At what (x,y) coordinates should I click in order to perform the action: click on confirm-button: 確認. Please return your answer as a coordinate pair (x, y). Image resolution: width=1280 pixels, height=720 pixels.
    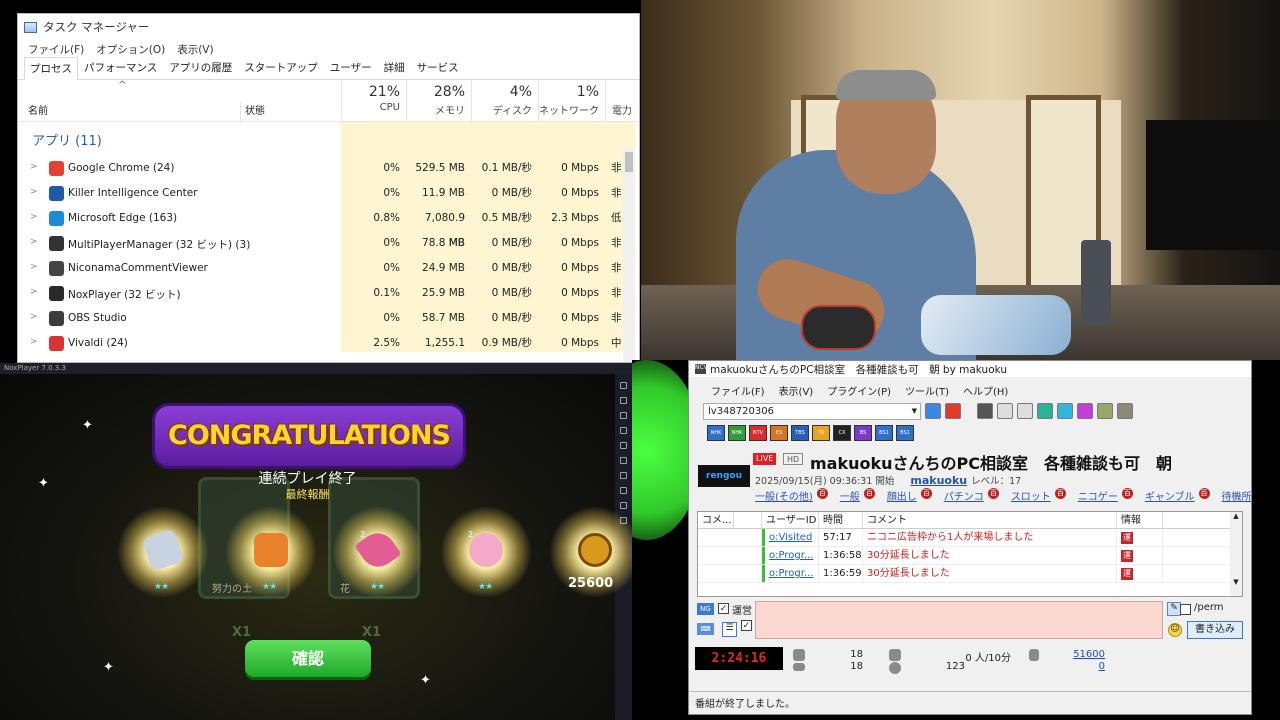
    Looking at the image, I should click on (308, 658).